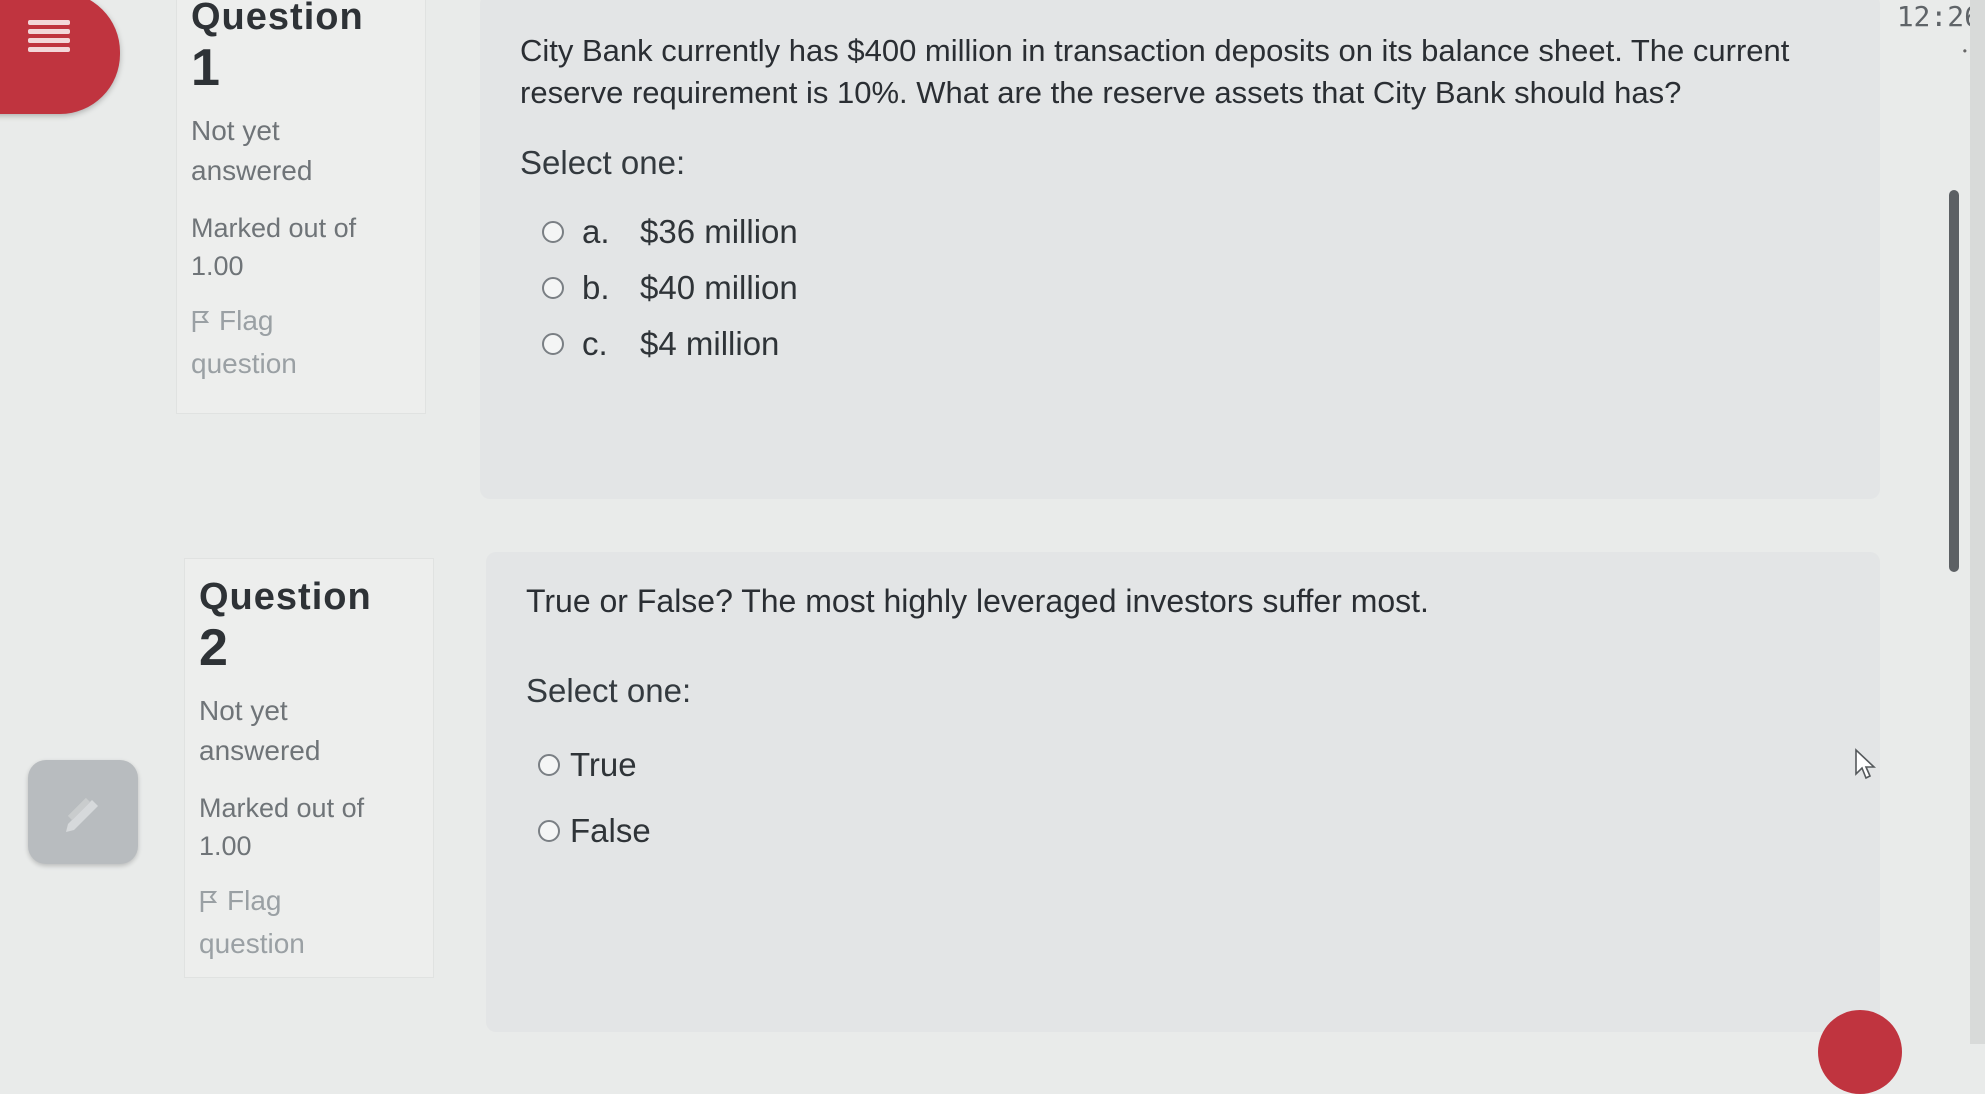 The width and height of the screenshot is (1985, 1094). Describe the element at coordinates (205, 68) in the screenshot. I see `question-number: 1` at that location.